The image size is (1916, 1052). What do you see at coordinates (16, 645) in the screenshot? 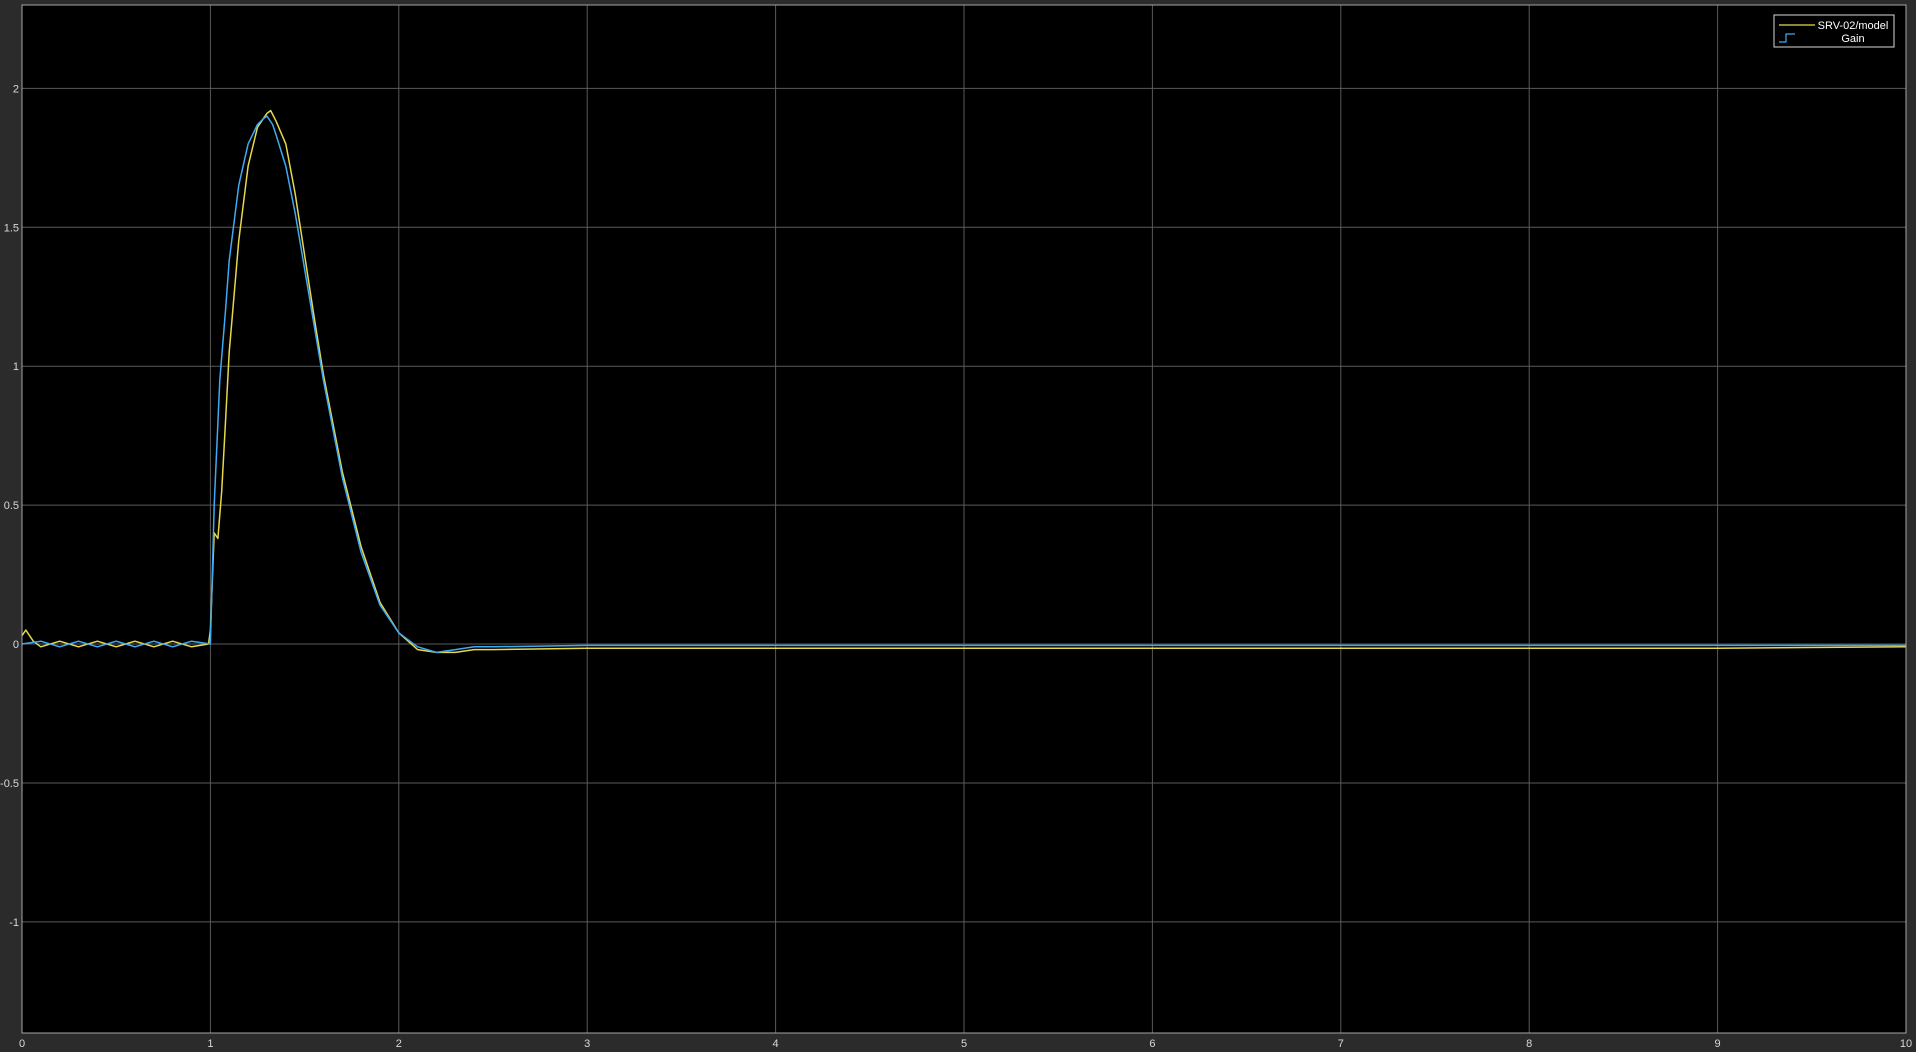
I see `y-tick-label: 0` at bounding box center [16, 645].